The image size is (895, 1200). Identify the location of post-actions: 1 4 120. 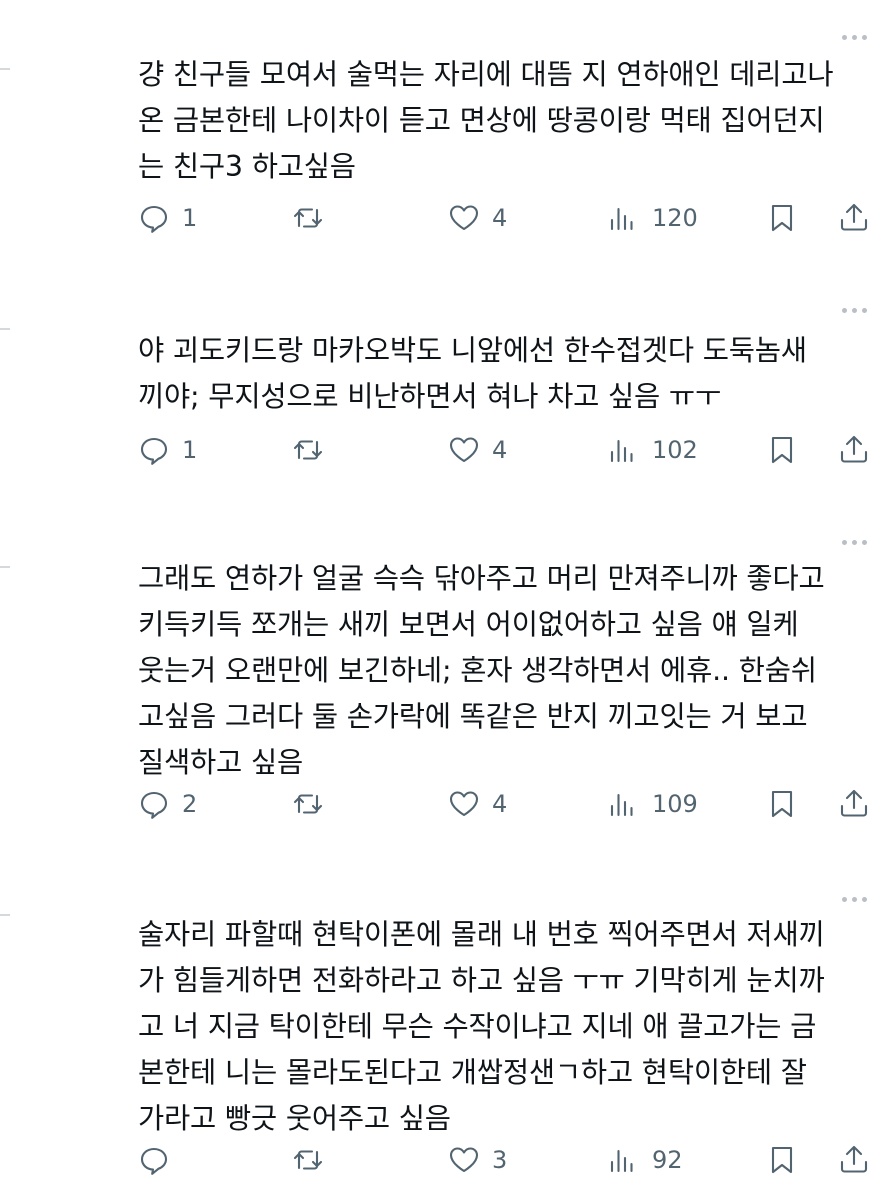
(447, 218).